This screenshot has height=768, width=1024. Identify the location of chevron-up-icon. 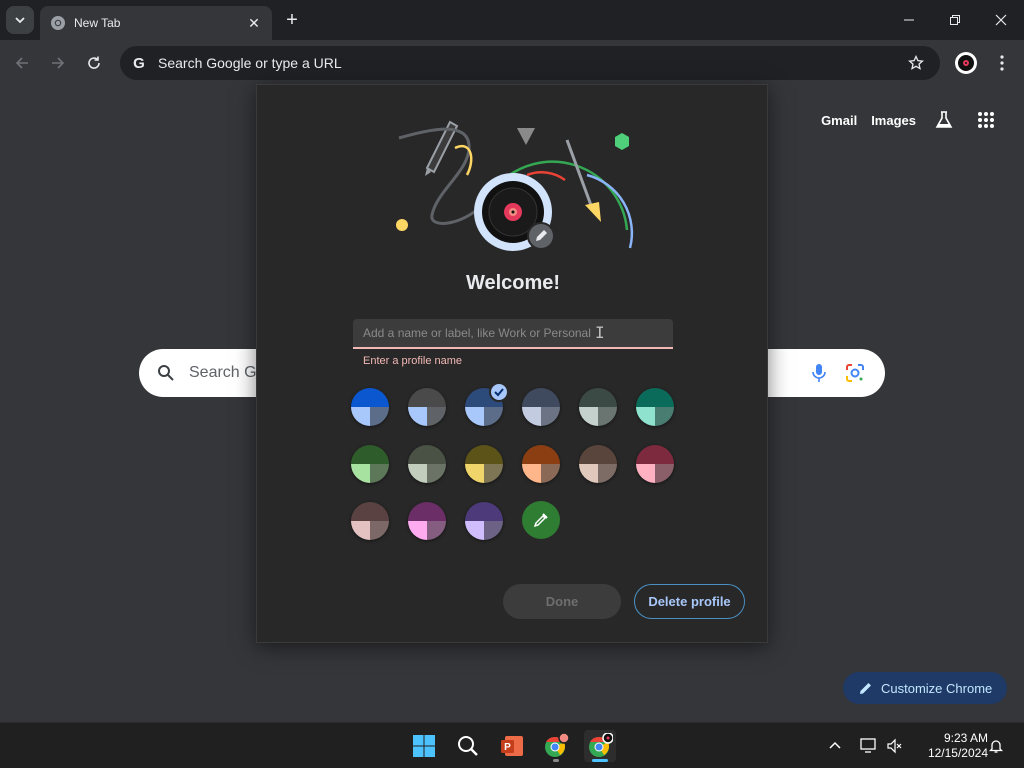
(835, 745).